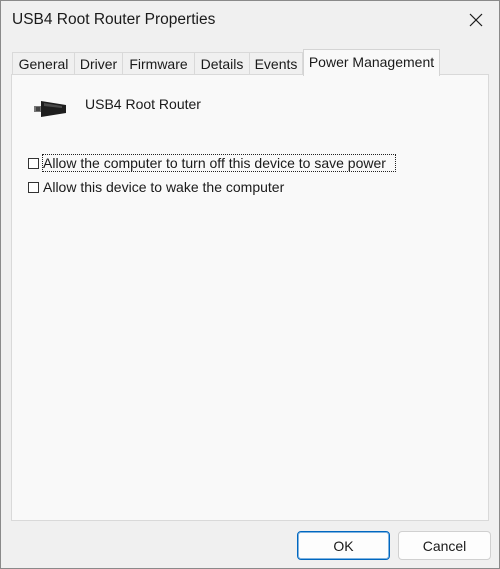 The image size is (500, 569). Describe the element at coordinates (444, 545) in the screenshot. I see `cancel-button: Cancel` at that location.